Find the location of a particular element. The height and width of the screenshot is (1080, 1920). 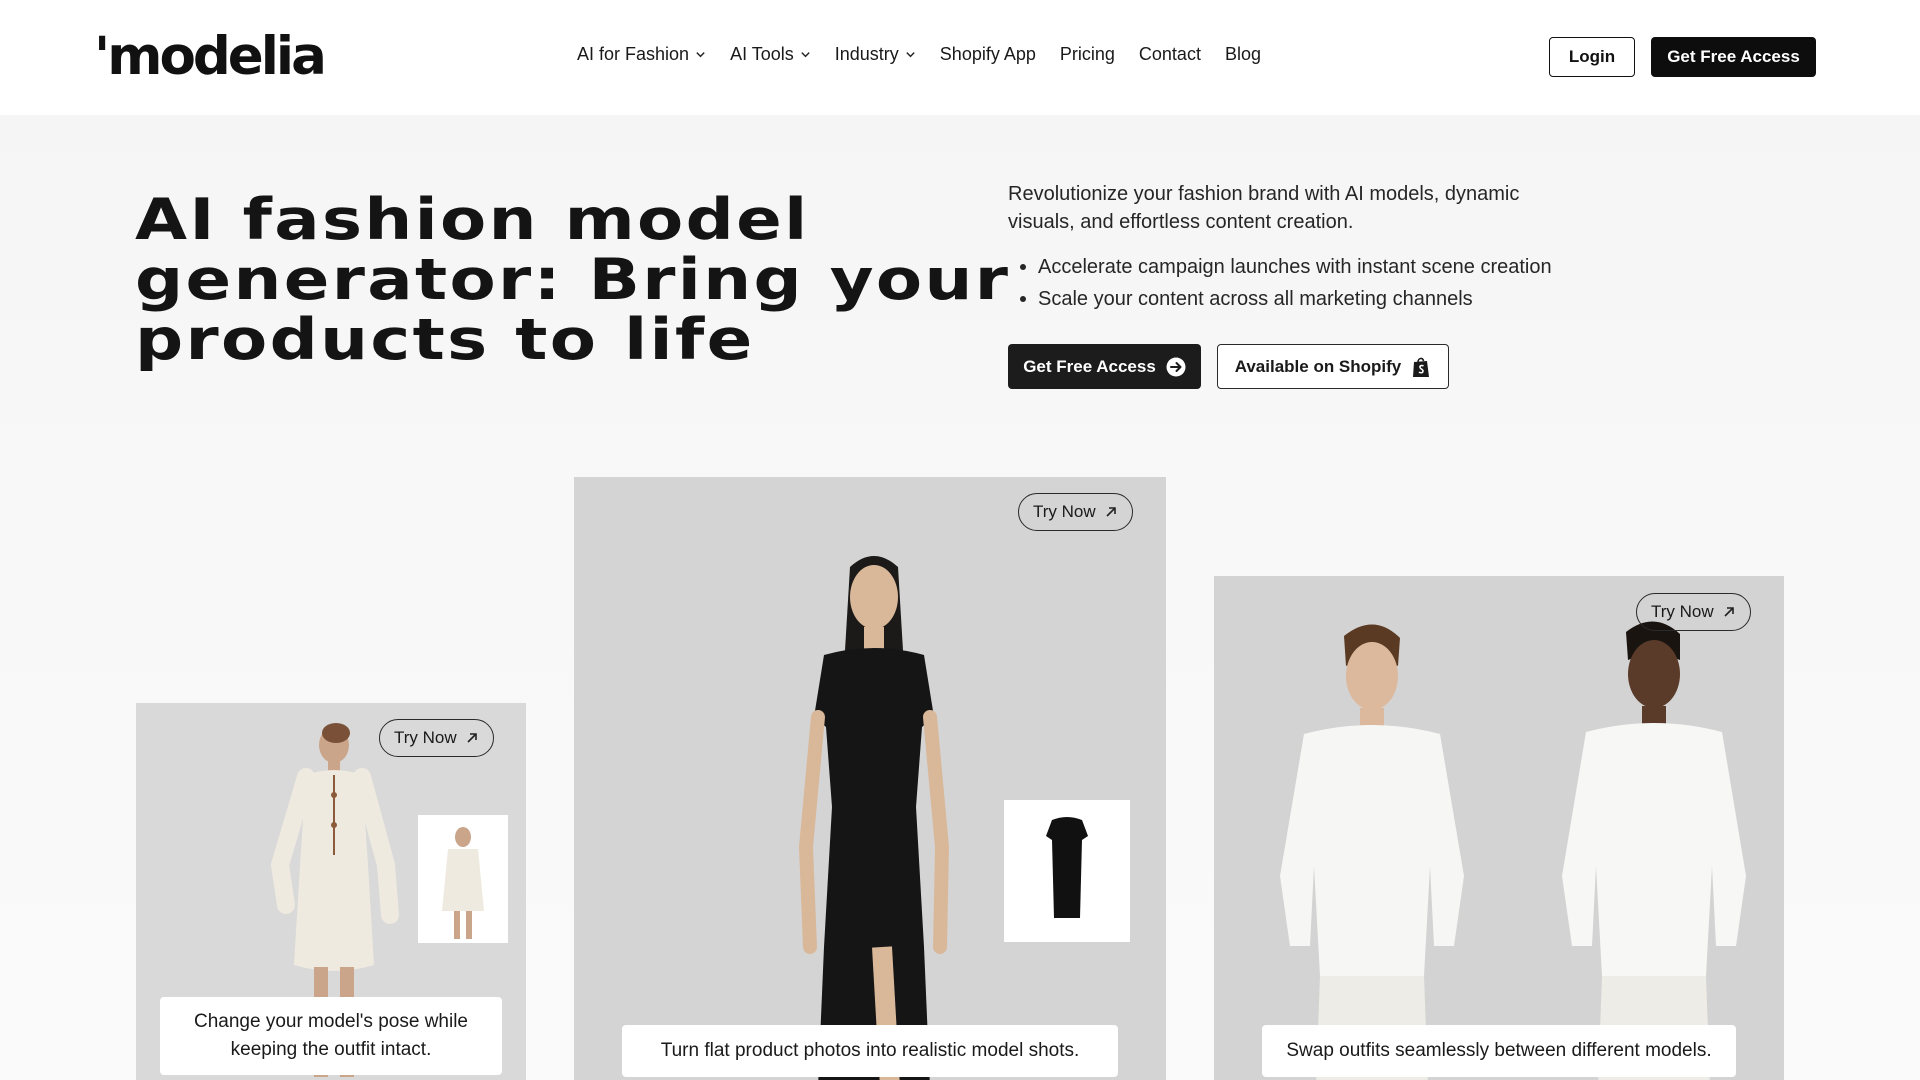

shopify-bag-icon is located at coordinates (1421, 367).